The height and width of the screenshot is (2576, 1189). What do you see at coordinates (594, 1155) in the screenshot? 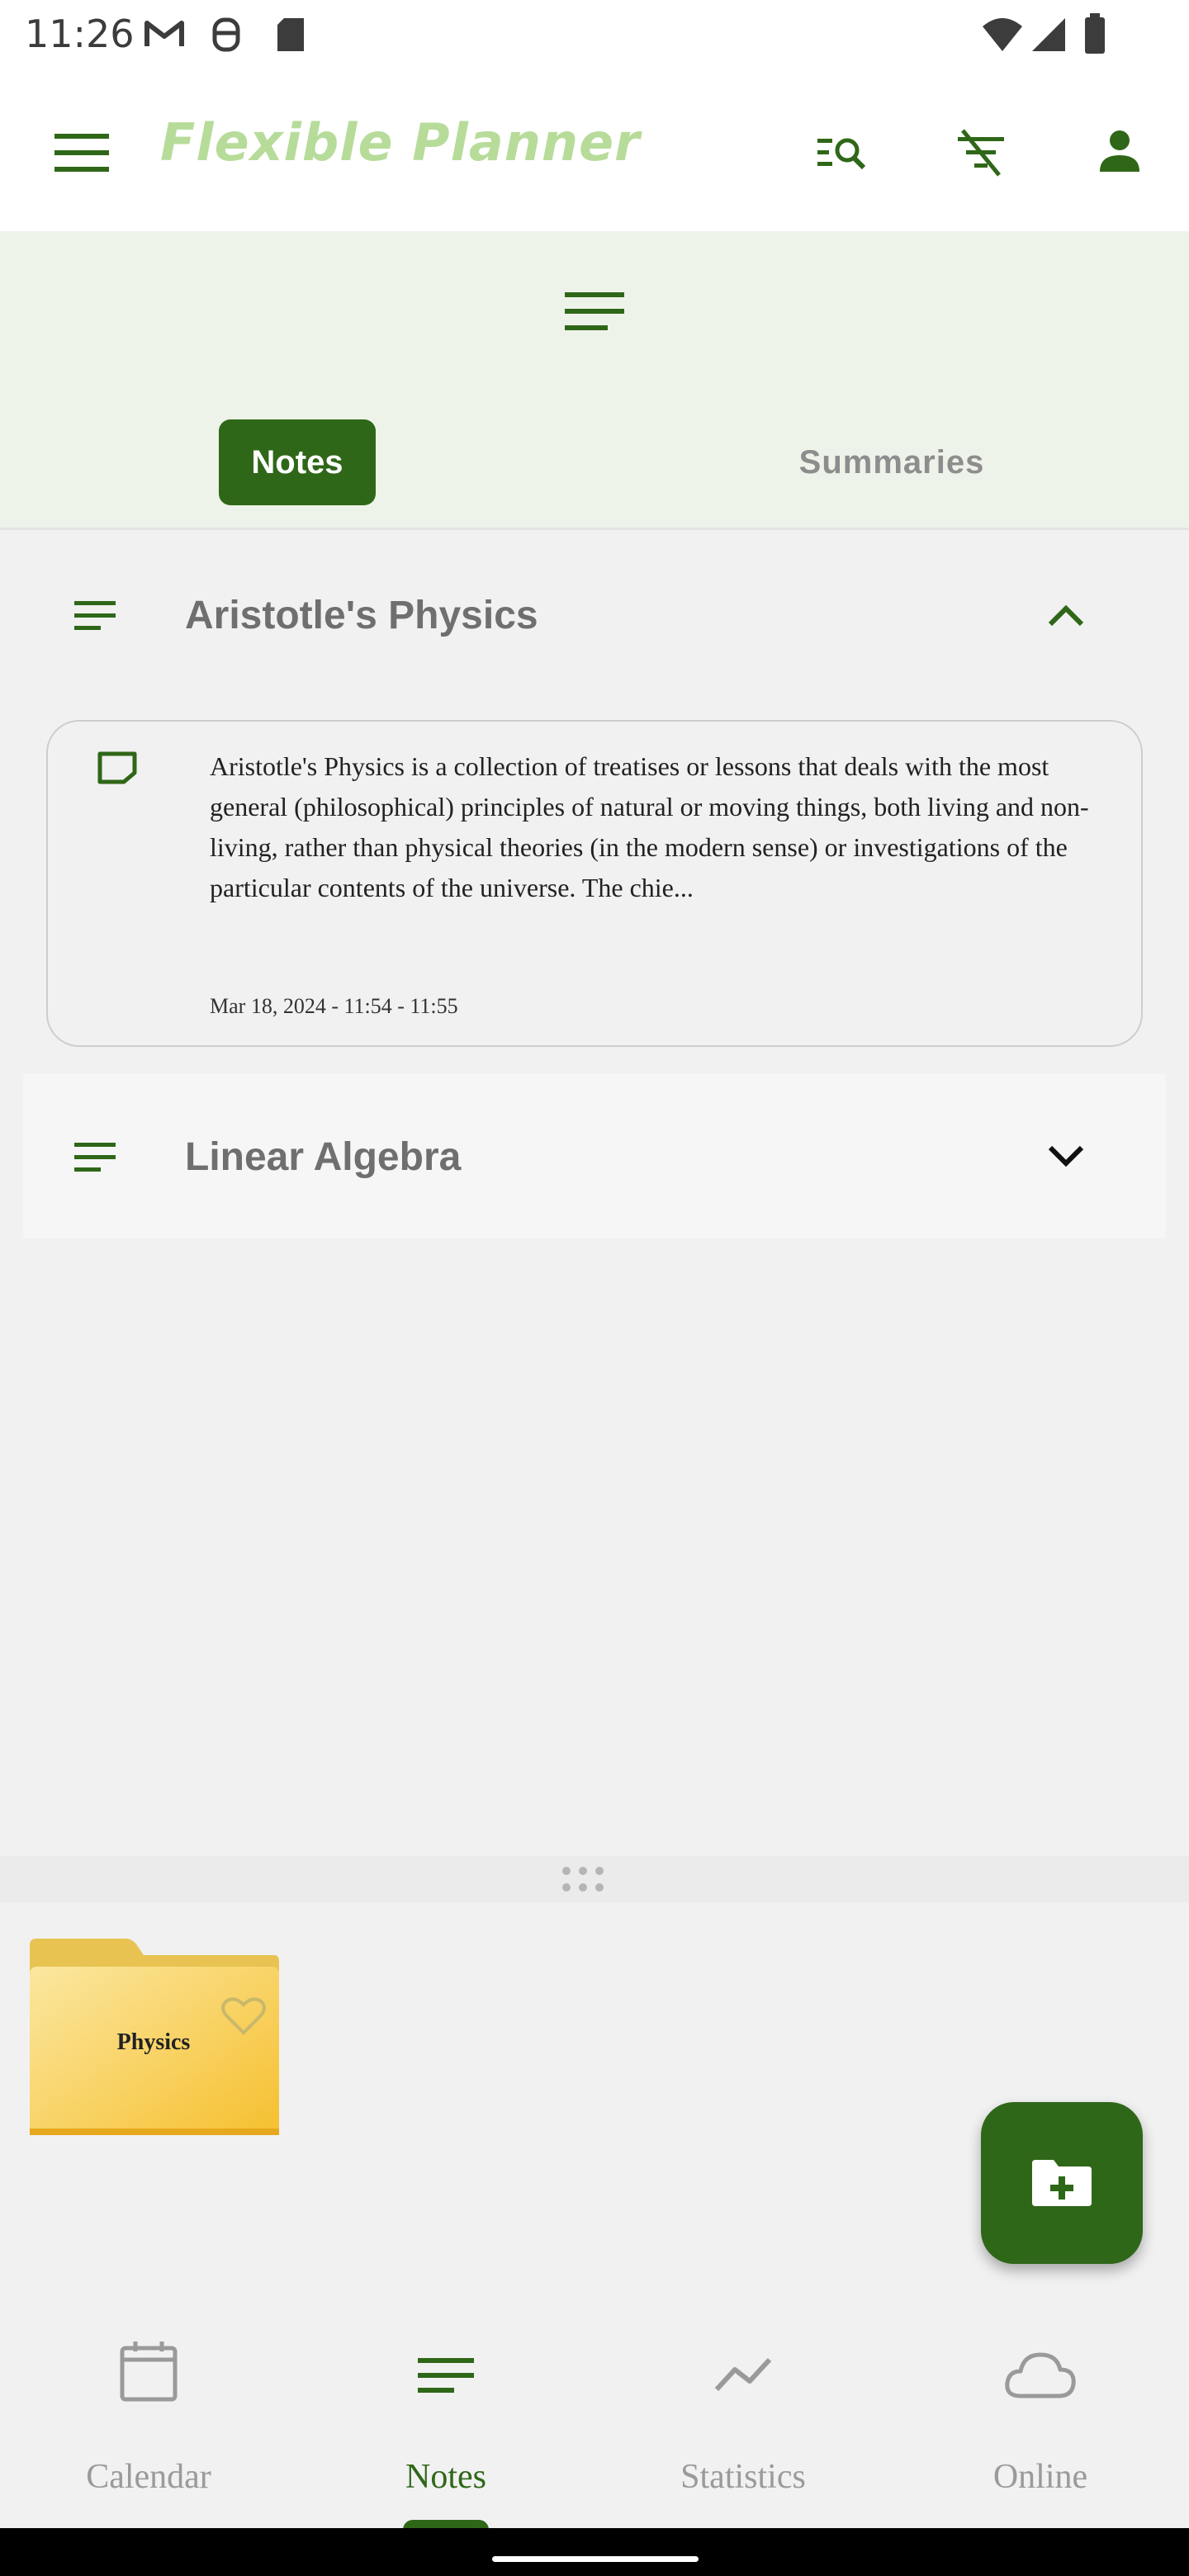
I see `group-header-linear-algebra: Linear Algebra` at bounding box center [594, 1155].